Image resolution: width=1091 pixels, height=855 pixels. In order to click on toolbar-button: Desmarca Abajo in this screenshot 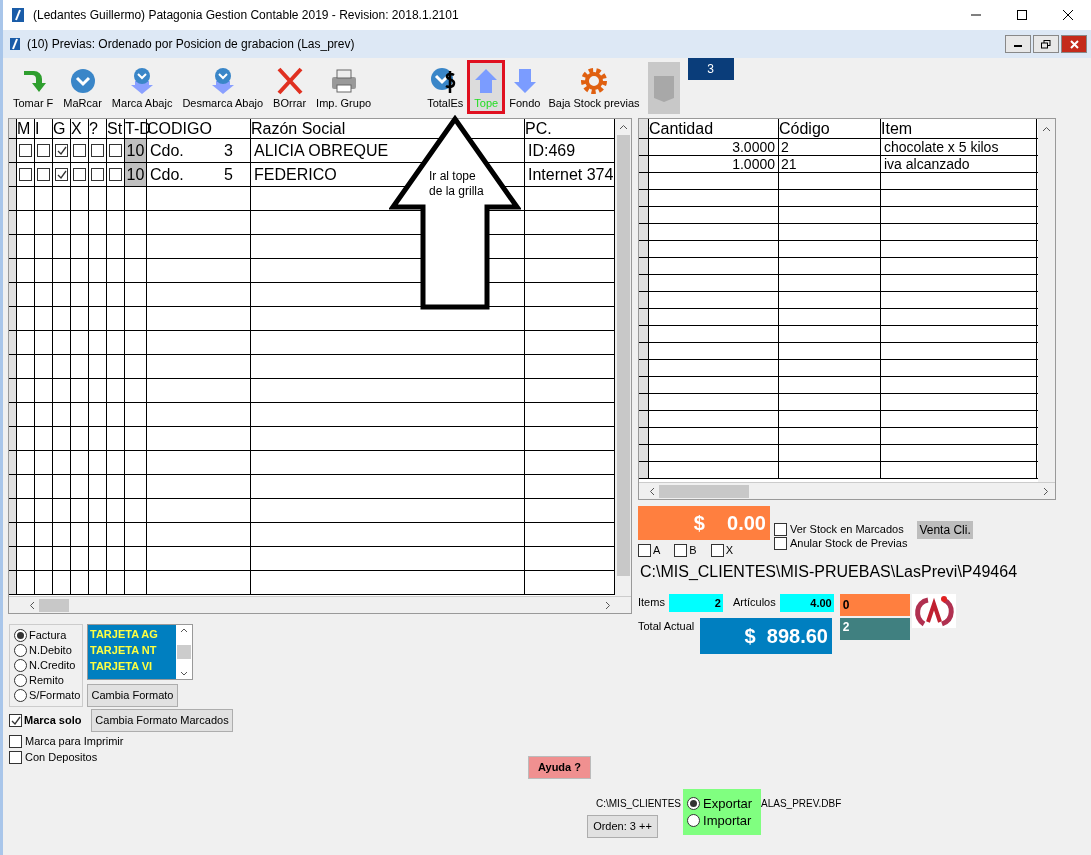, I will do `click(223, 87)`.